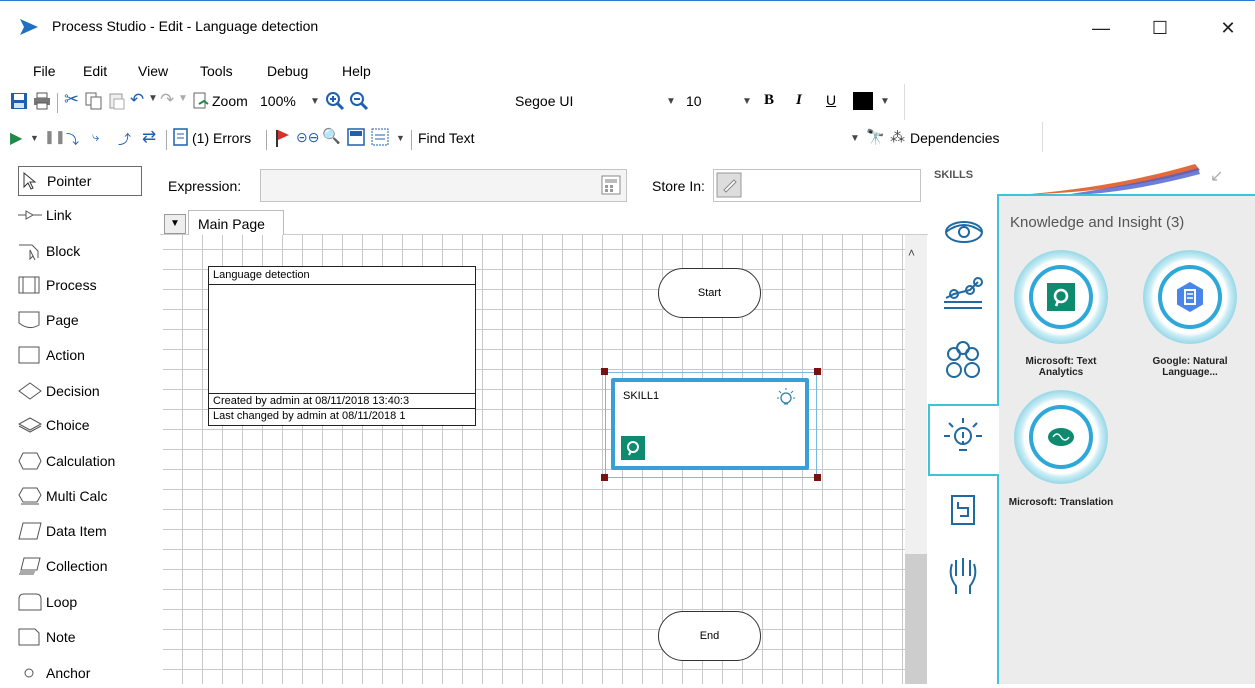  Describe the element at coordinates (216, 71) in the screenshot. I see `menu-tools: Tools` at that location.